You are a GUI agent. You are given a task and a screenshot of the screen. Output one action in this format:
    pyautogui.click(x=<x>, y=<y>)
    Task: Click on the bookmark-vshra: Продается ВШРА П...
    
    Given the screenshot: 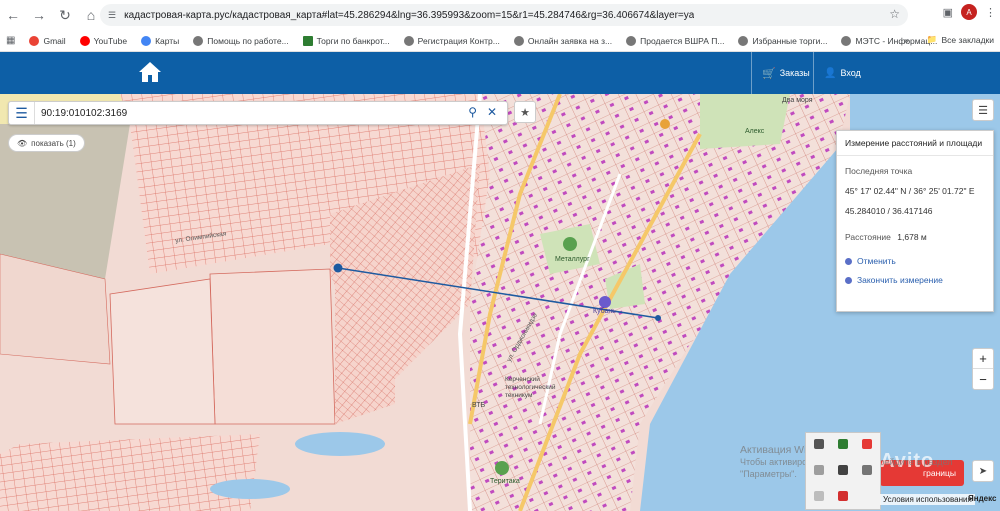 What is the action you would take?
    pyautogui.click(x=675, y=40)
    